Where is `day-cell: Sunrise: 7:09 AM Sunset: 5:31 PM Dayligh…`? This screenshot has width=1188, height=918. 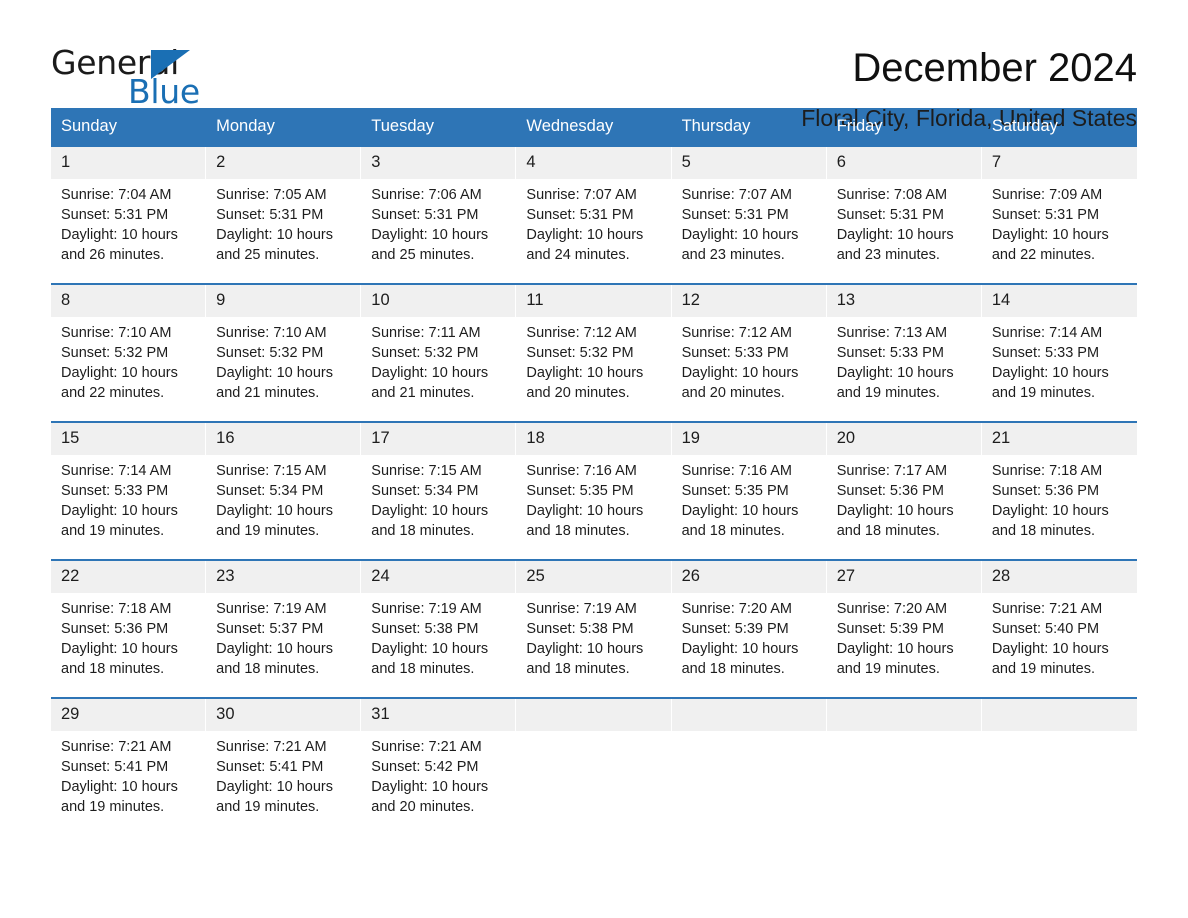
day-cell: Sunrise: 7:09 AM Sunset: 5:31 PM Dayligh… is located at coordinates (1059, 231).